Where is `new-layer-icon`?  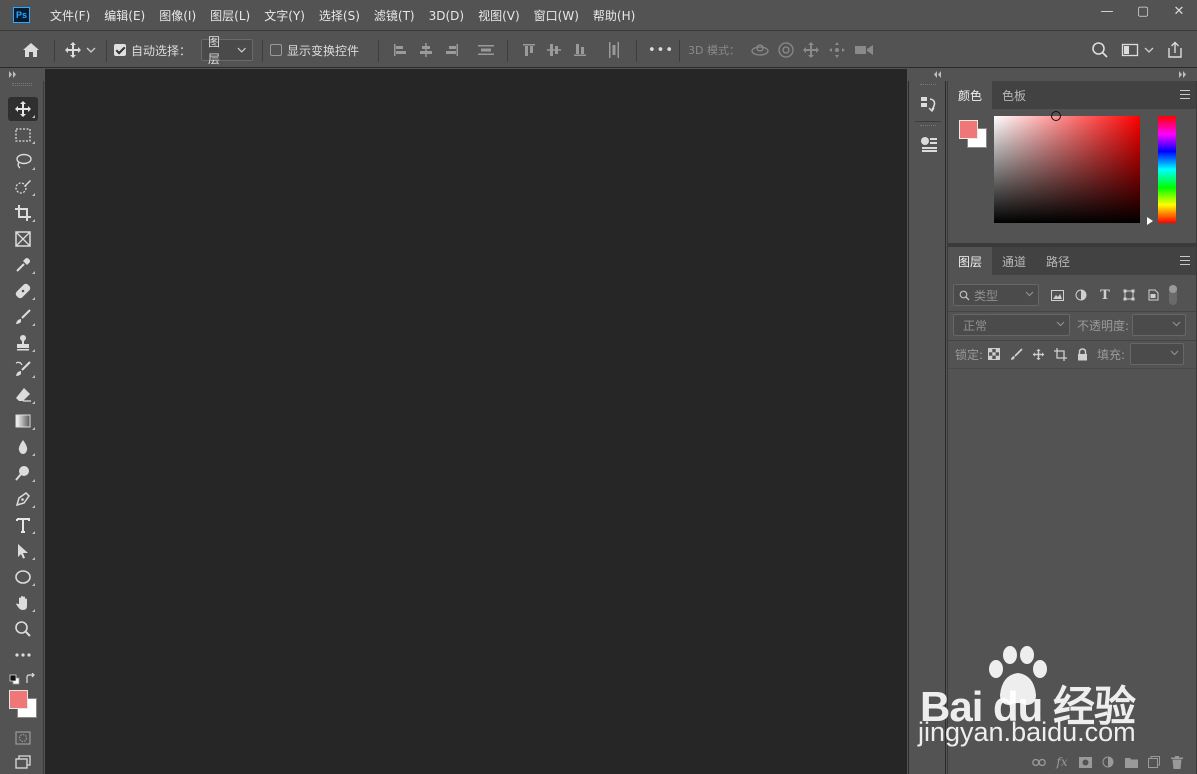
new-layer-icon is located at coordinates (1154, 762).